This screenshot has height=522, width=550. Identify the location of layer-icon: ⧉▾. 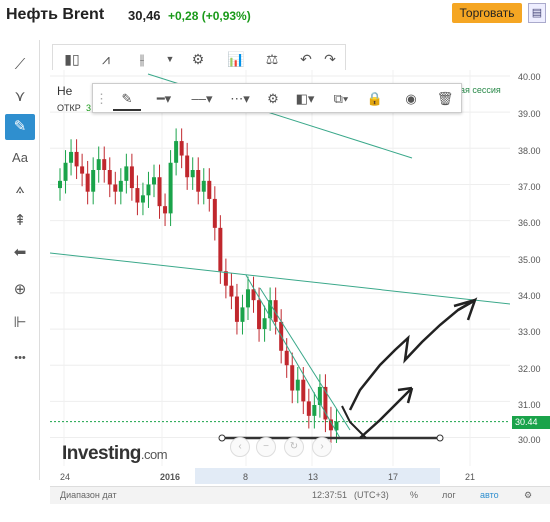
(341, 99).